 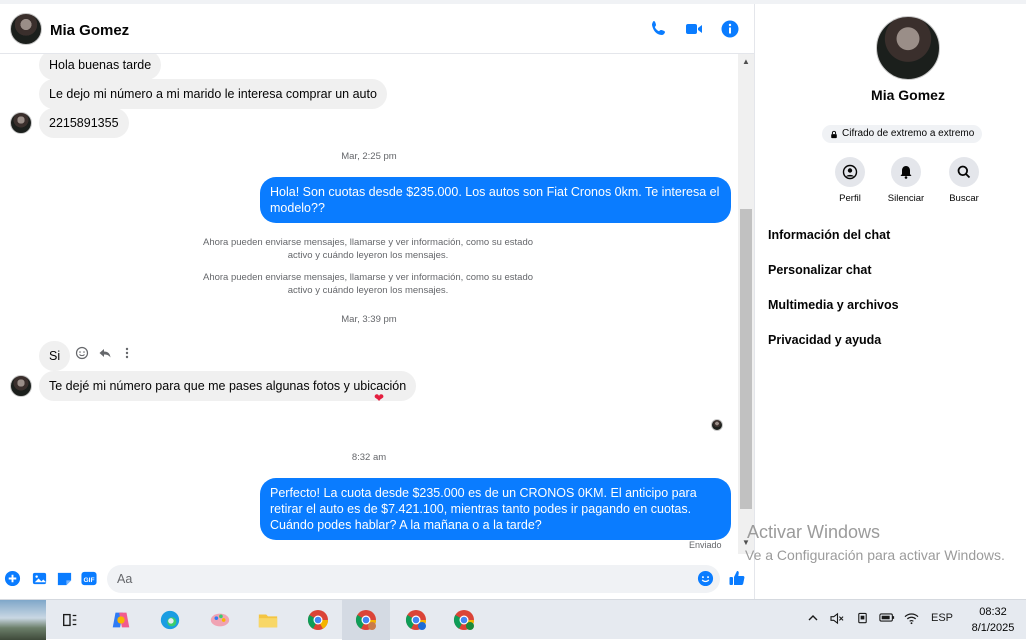 I want to click on task-view-icon, so click(x=70, y=620).